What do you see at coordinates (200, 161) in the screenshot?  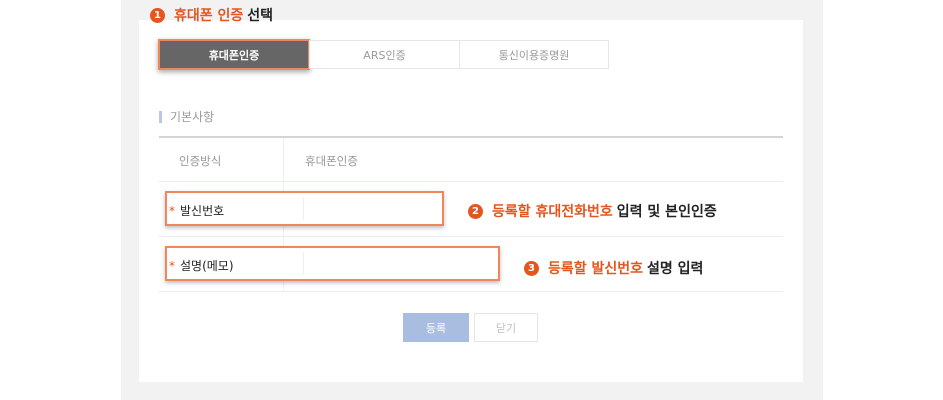 I see `method-label: 인증방식` at bounding box center [200, 161].